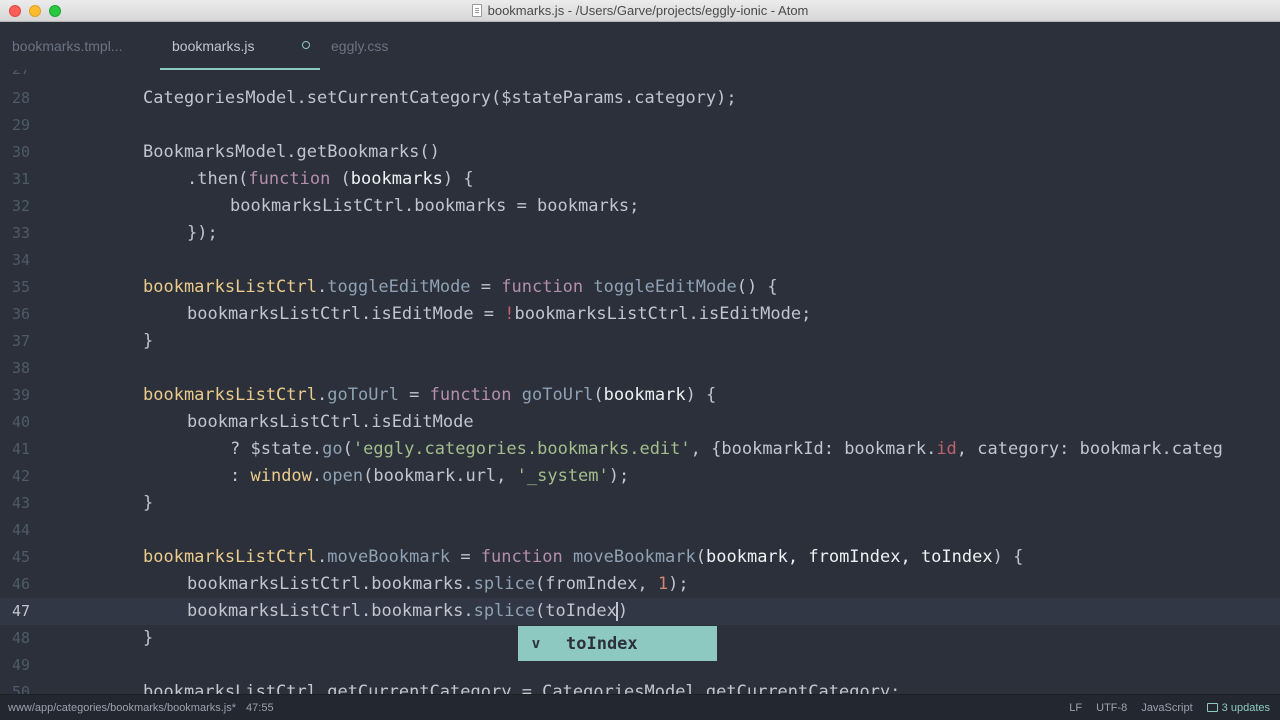 This screenshot has height=720, width=1280. What do you see at coordinates (20, 611) in the screenshot?
I see `line-number: 47` at bounding box center [20, 611].